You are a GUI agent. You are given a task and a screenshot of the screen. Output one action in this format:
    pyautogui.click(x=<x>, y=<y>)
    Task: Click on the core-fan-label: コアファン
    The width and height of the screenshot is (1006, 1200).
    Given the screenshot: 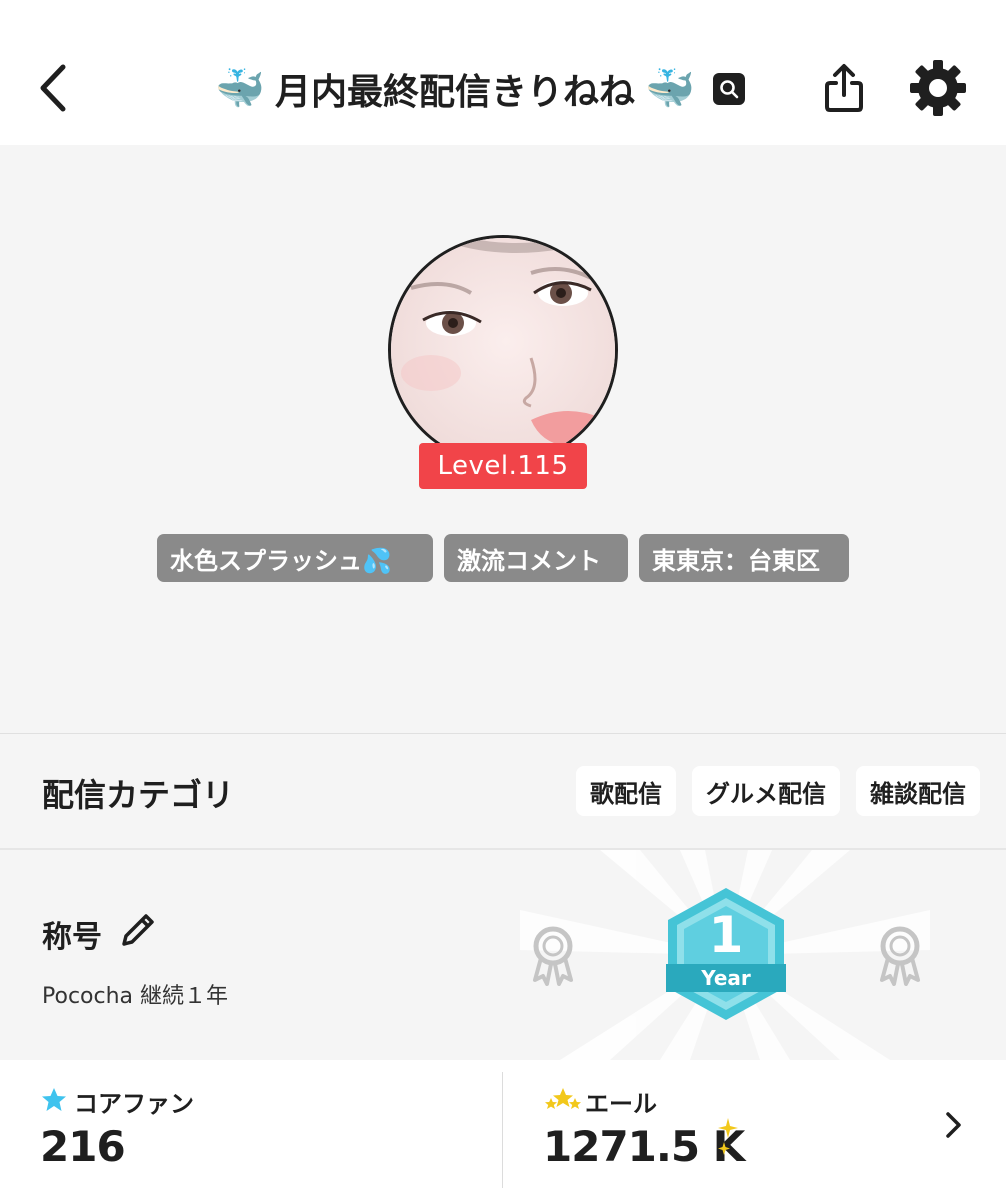 What is the action you would take?
    pyautogui.click(x=134, y=1104)
    